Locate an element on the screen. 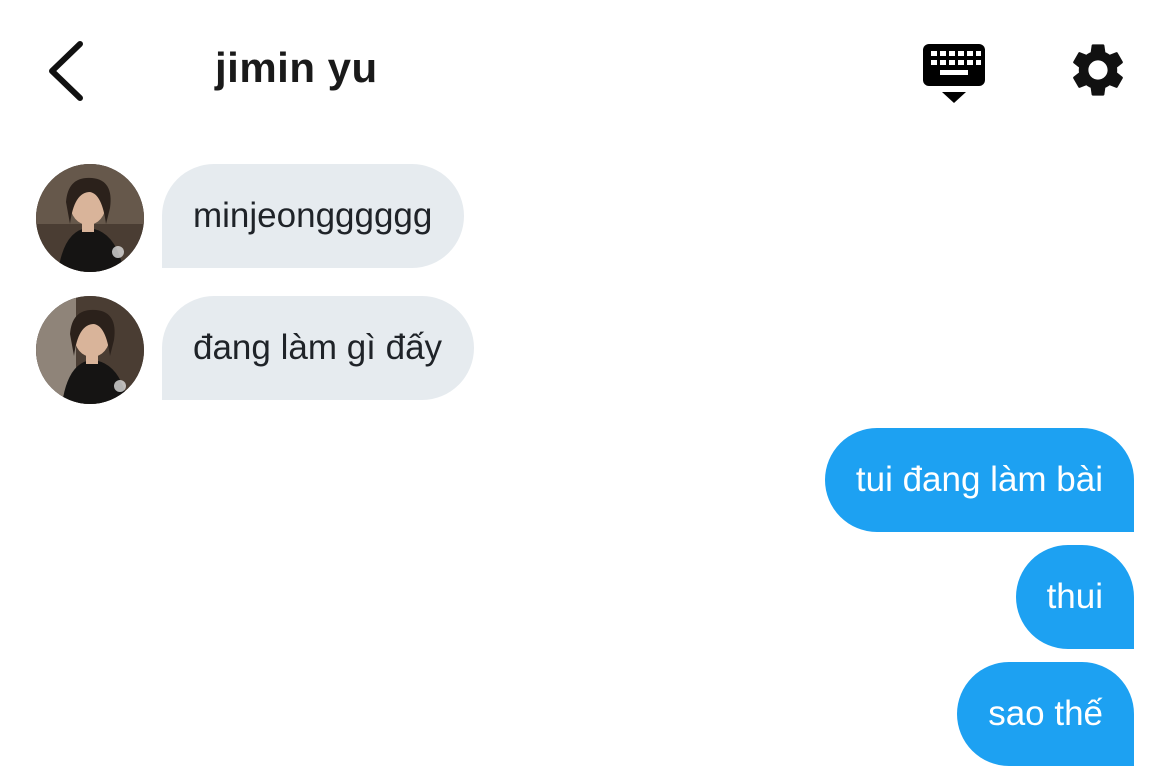 The height and width of the screenshot is (775, 1170). back-button is located at coordinates (68, 71).